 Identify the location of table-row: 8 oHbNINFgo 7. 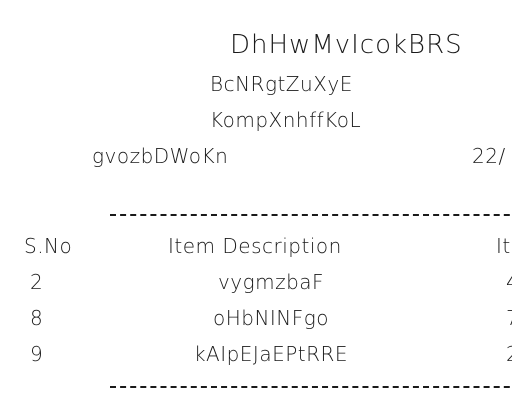
(256, 320).